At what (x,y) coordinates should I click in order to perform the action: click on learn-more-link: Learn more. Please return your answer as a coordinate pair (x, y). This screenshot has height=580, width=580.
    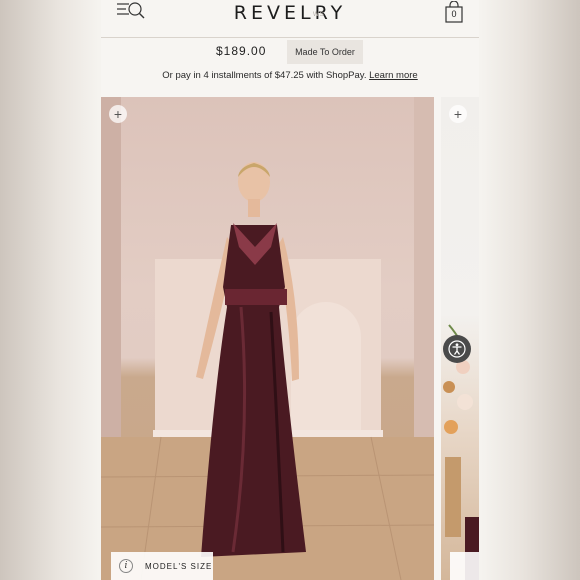
    Looking at the image, I should click on (393, 75).